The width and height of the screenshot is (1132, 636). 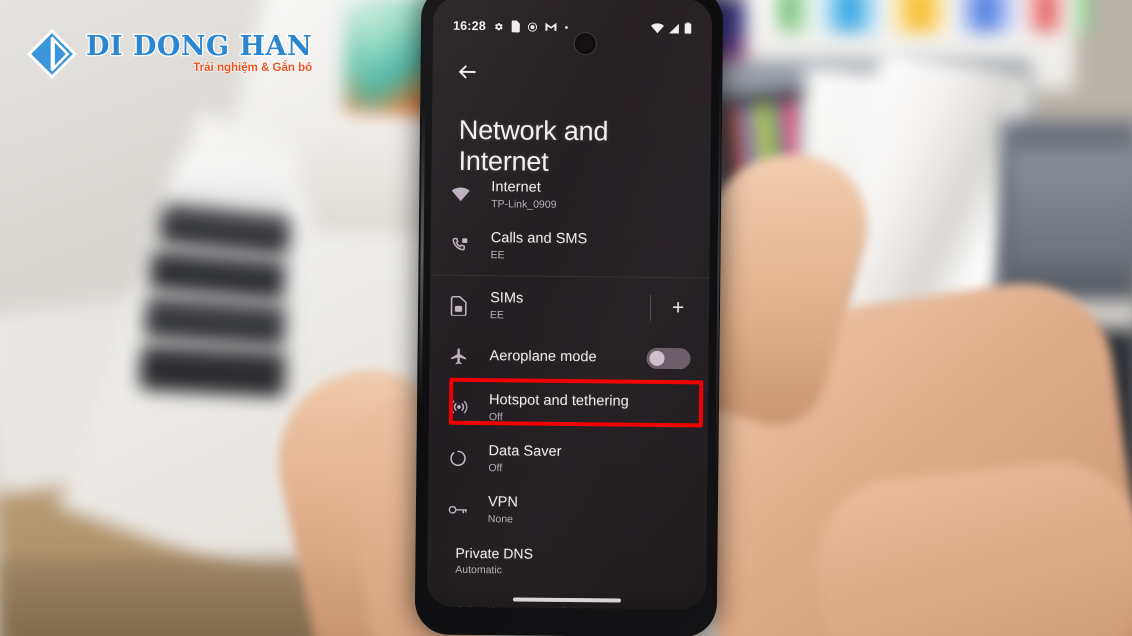 What do you see at coordinates (591, 247) in the screenshot?
I see `list-item-text: Calls and SMS EE` at bounding box center [591, 247].